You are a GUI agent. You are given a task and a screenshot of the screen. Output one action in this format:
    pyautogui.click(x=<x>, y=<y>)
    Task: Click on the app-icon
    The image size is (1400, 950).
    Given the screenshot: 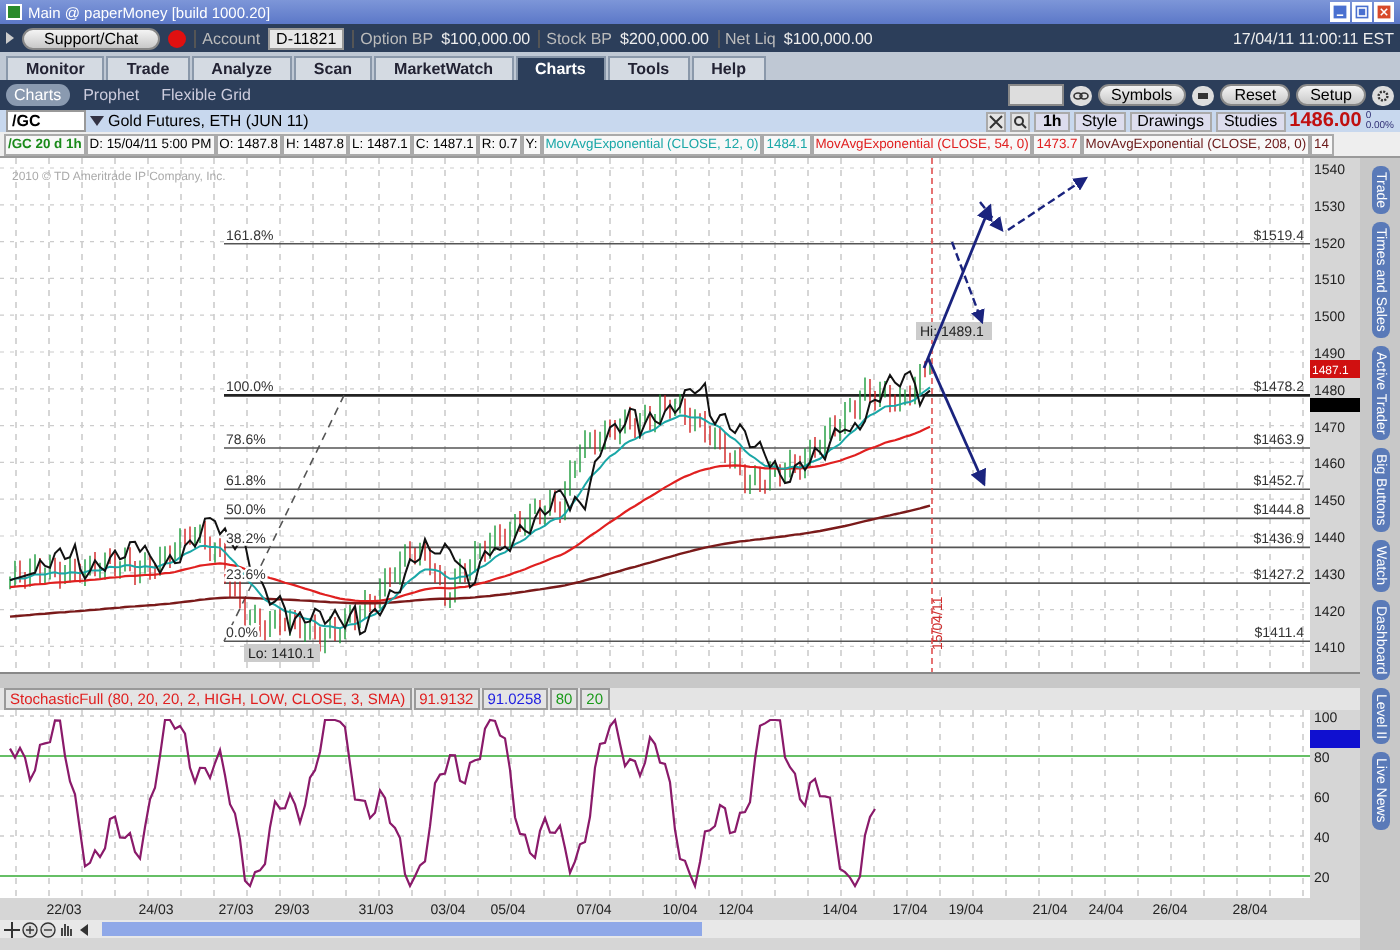 What is the action you would take?
    pyautogui.click(x=14, y=12)
    